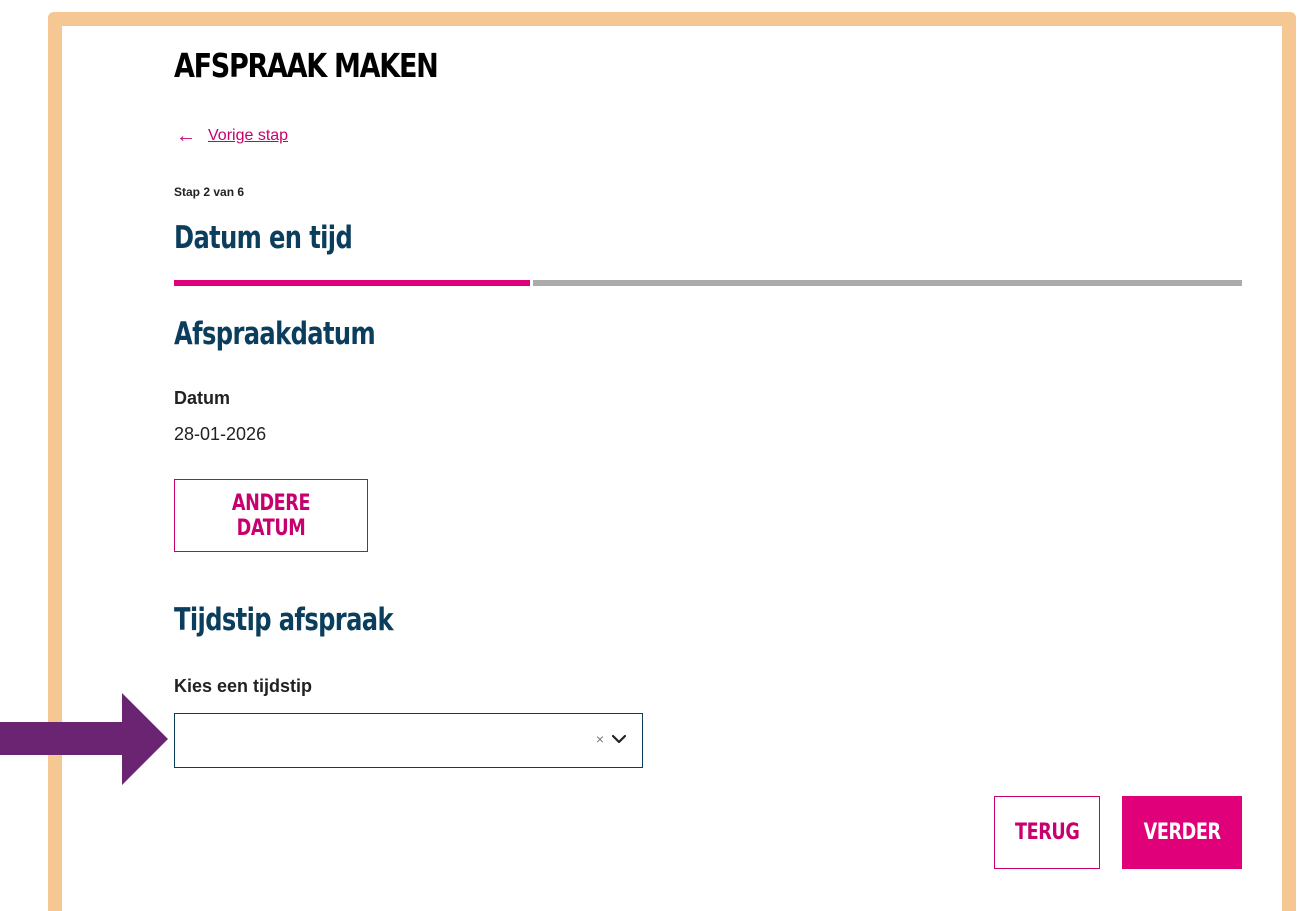 This screenshot has height=911, width=1297. I want to click on arrow-left-icon: ←, so click(186, 136).